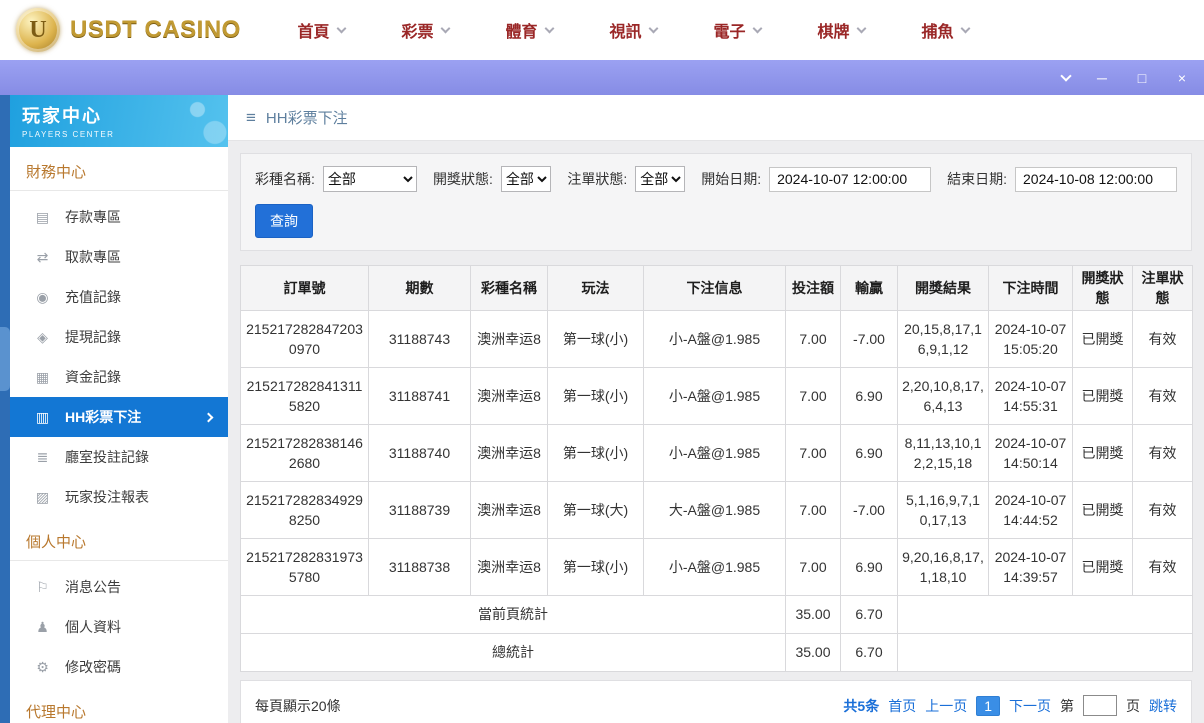 This screenshot has height=723, width=1204. What do you see at coordinates (943, 510) in the screenshot?
I see `cell-draw-result: 5,1,16,9,7,10,17,13` at bounding box center [943, 510].